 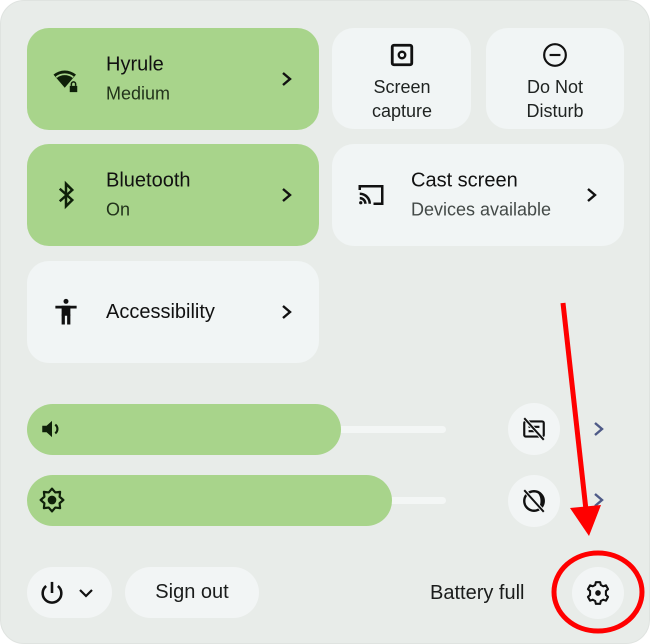 I want to click on captions-off-icon, so click(x=534, y=429).